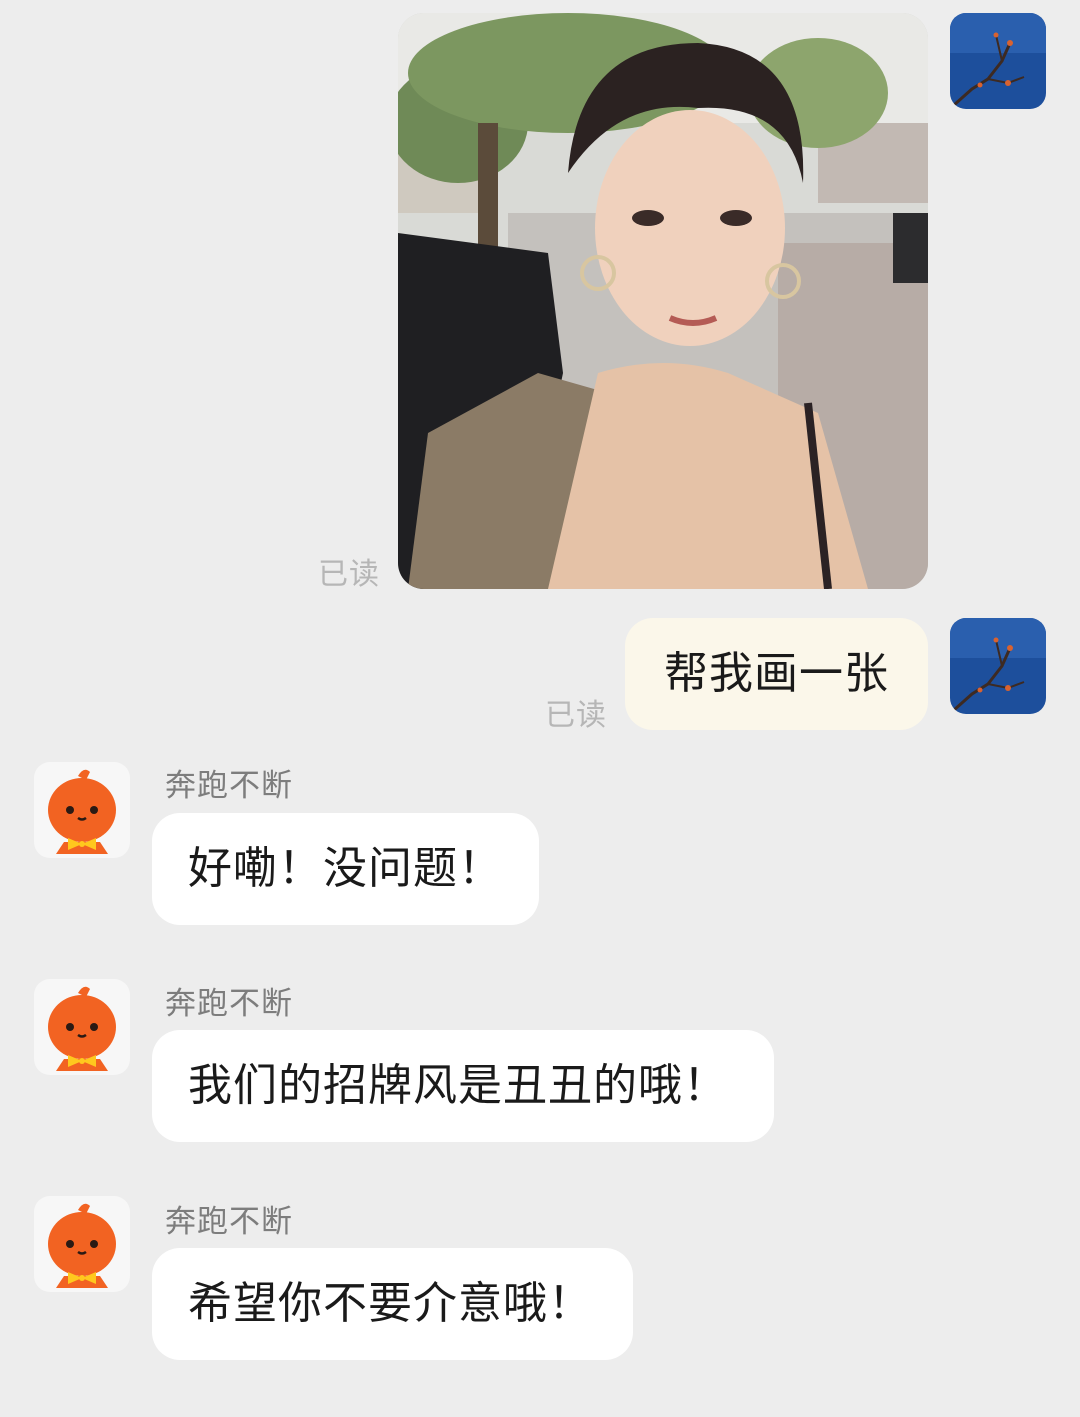 This screenshot has width=1080, height=1417. Describe the element at coordinates (776, 674) in the screenshot. I see `outgoing-message-bubble: 帮我画一张` at that location.